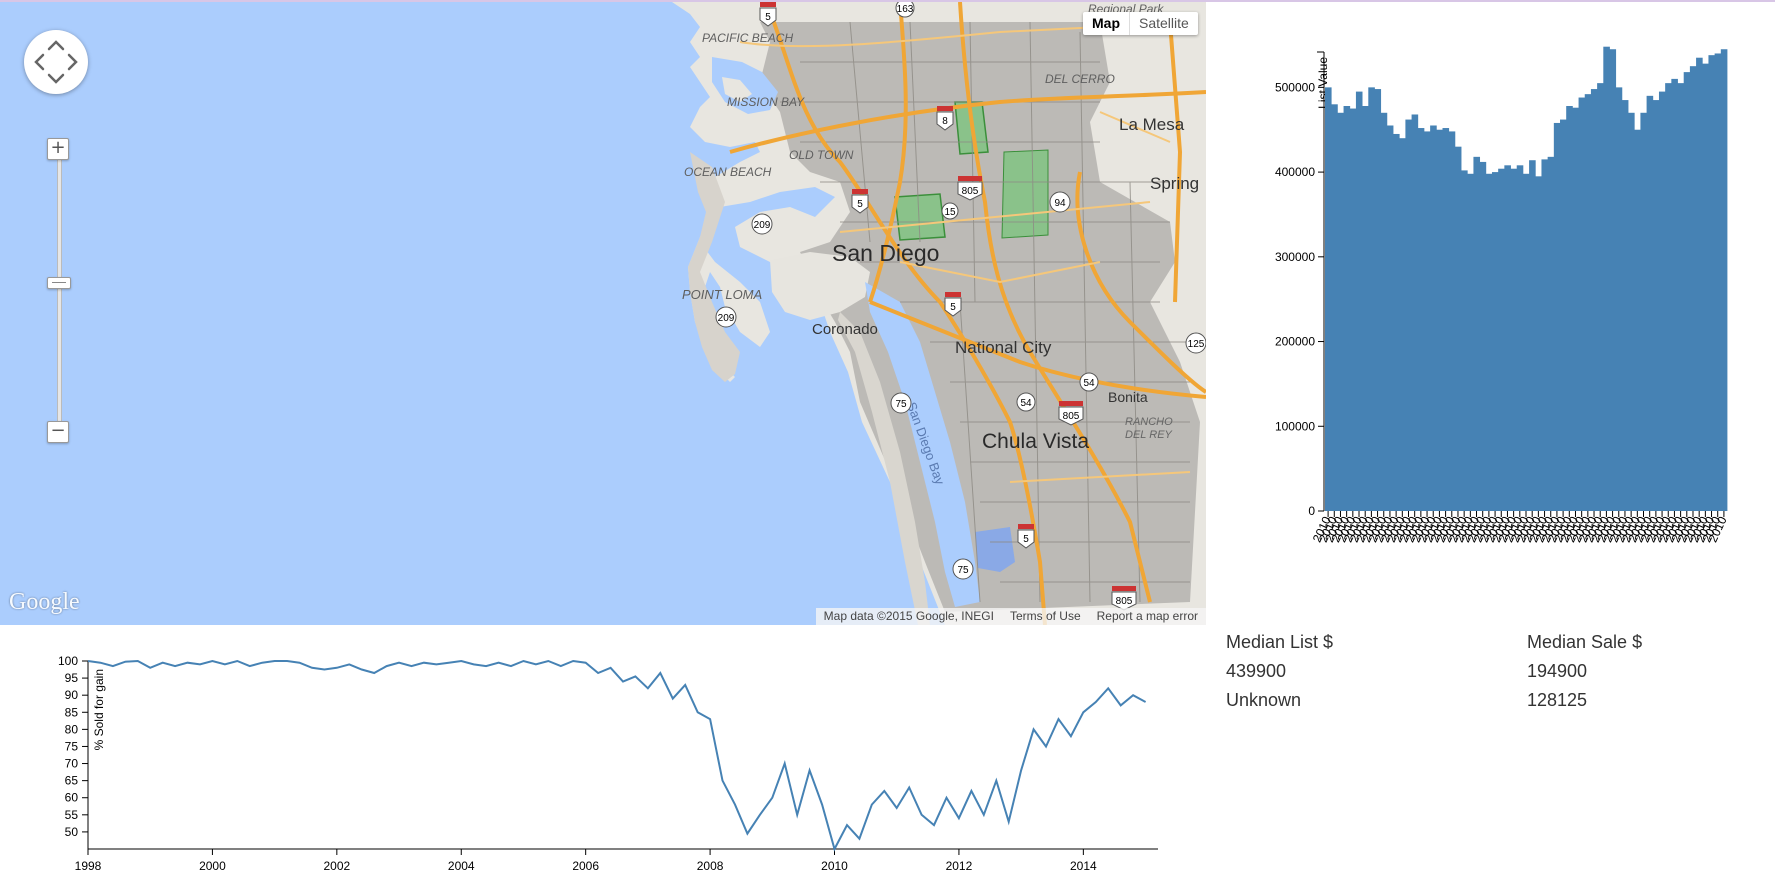 The width and height of the screenshot is (1775, 886). What do you see at coordinates (44, 602) in the screenshot?
I see `google-logo: Google` at bounding box center [44, 602].